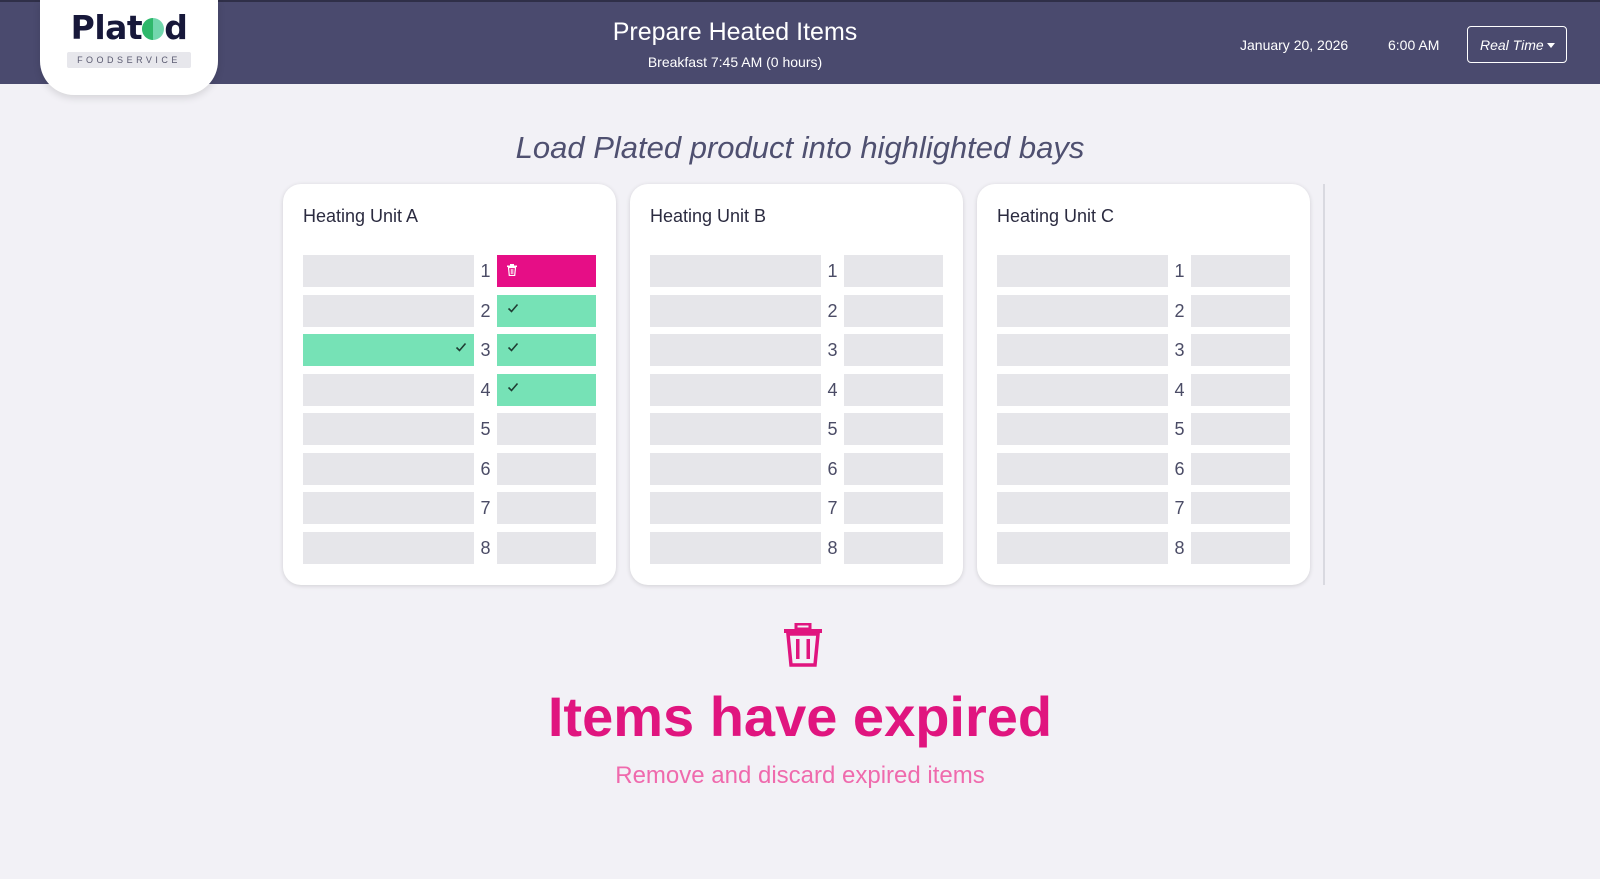 This screenshot has height=879, width=1600. I want to click on heating-unit-title: Heating Unit A, so click(361, 216).